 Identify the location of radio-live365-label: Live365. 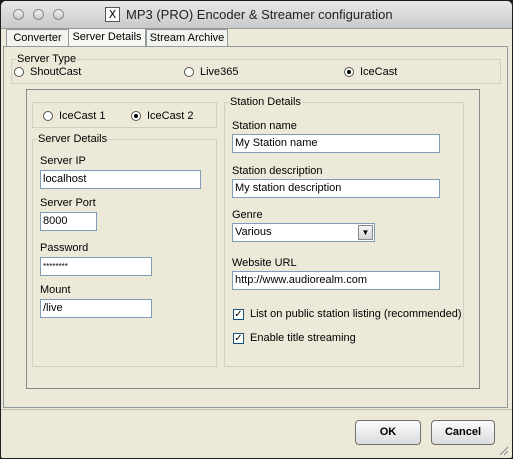
(219, 72).